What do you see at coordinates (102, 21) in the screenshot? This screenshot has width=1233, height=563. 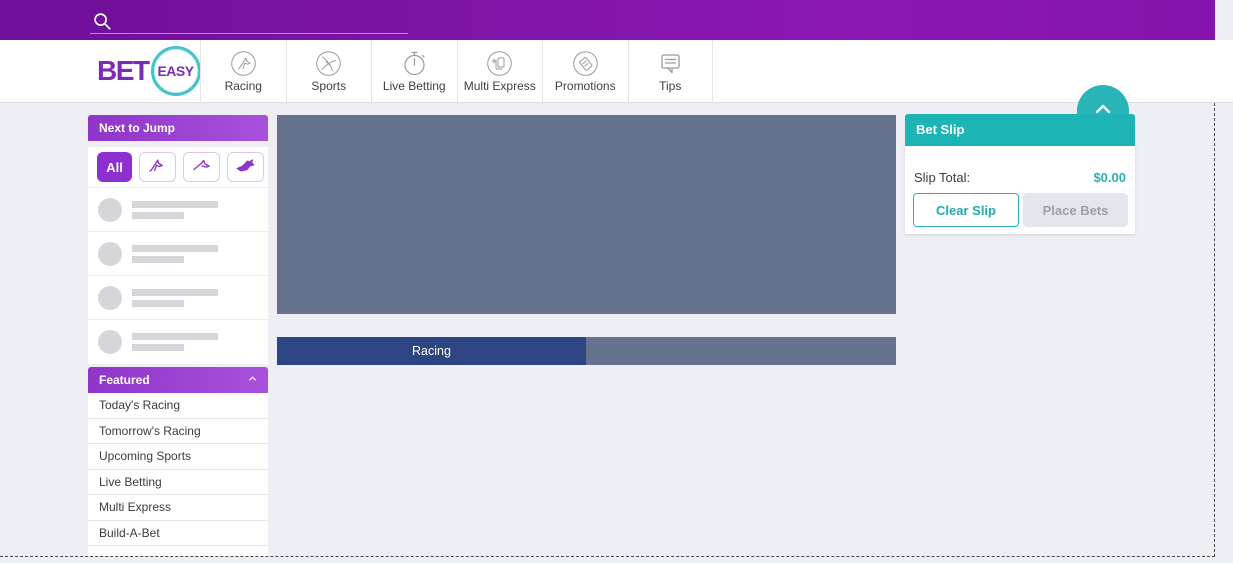 I see `search-icon` at bounding box center [102, 21].